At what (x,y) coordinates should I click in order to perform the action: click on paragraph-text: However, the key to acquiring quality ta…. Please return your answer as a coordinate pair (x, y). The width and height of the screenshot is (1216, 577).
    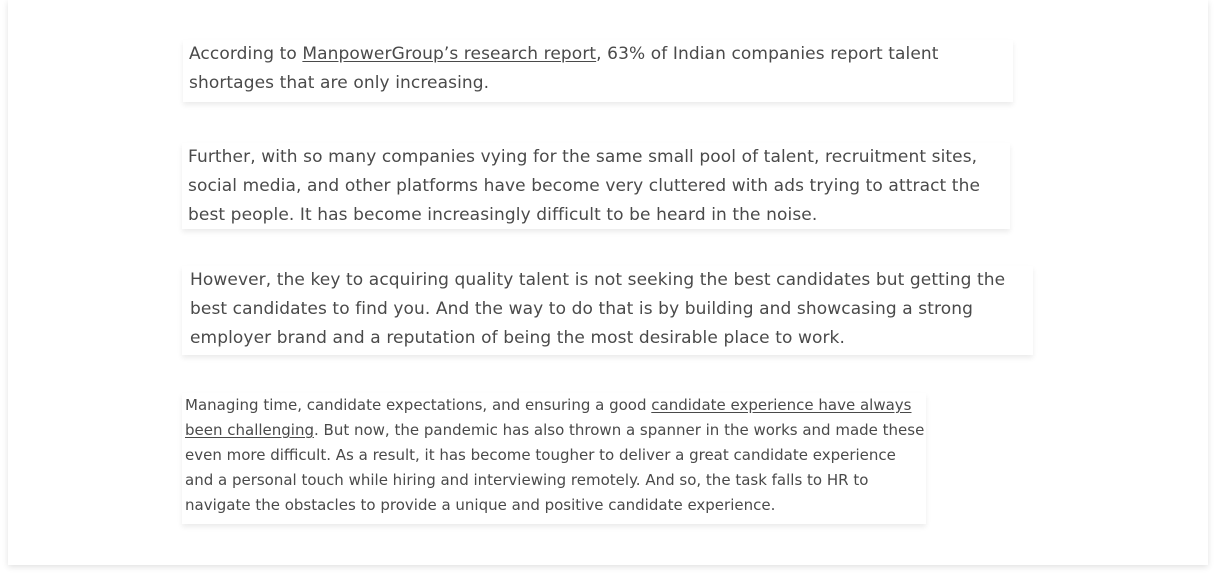
    Looking at the image, I should click on (598, 309).